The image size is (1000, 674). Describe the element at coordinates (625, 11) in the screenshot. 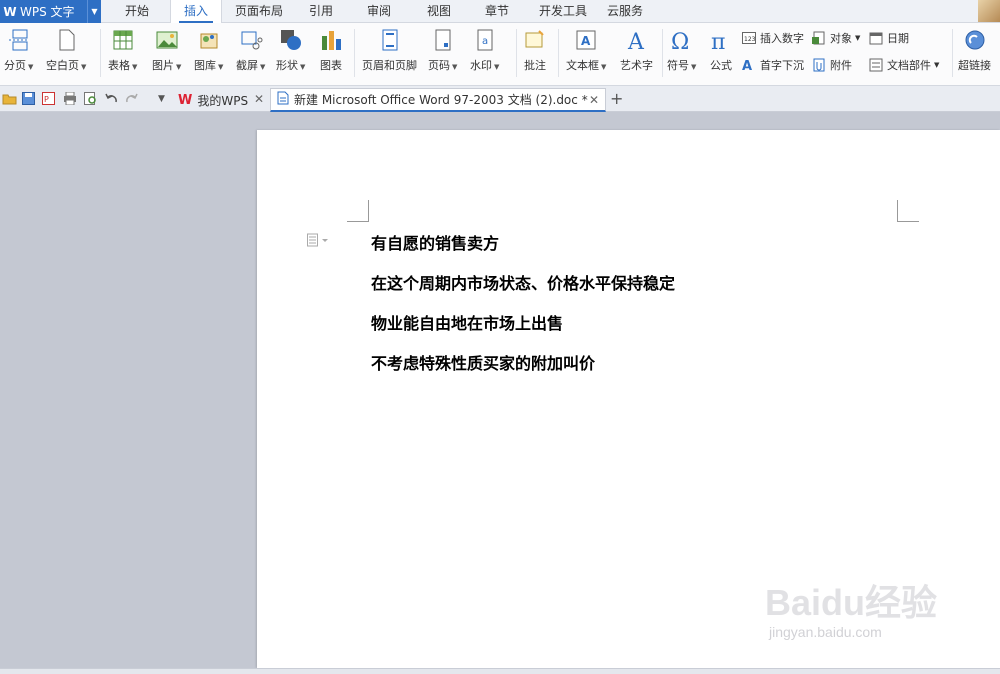

I see `tab-cloud: 云服务` at that location.